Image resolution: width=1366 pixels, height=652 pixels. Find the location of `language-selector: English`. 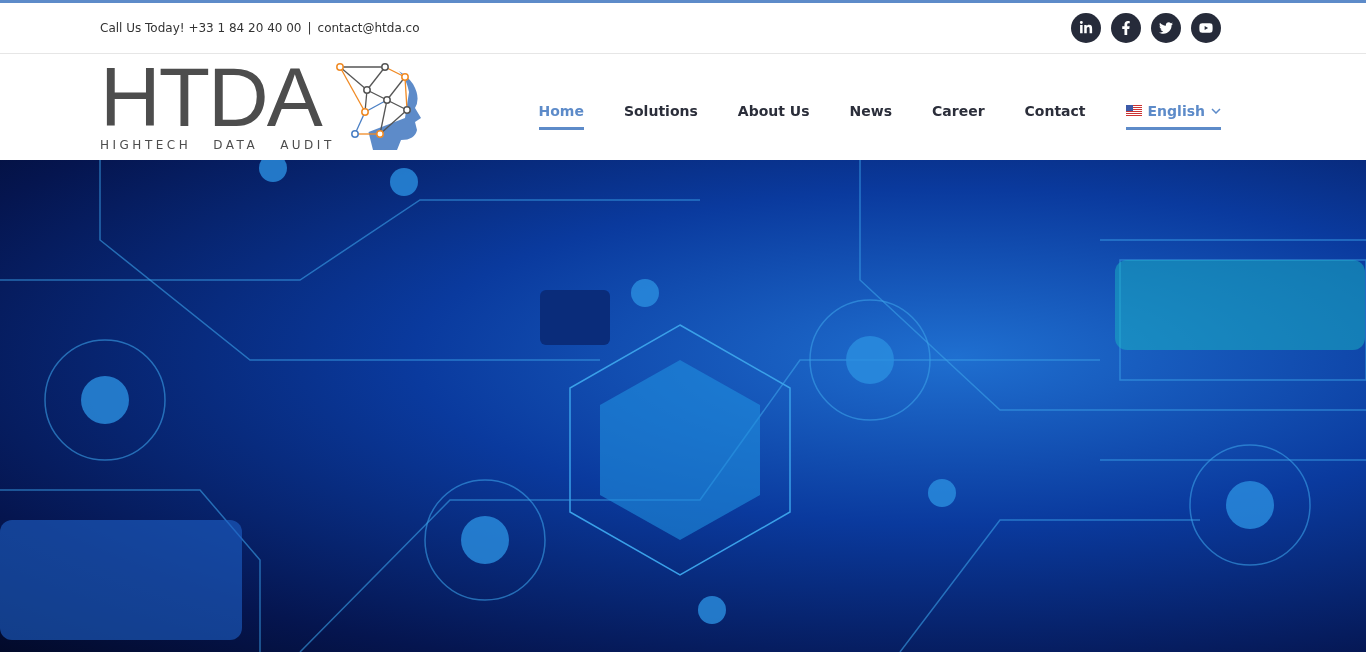

language-selector: English is located at coordinates (1173, 112).